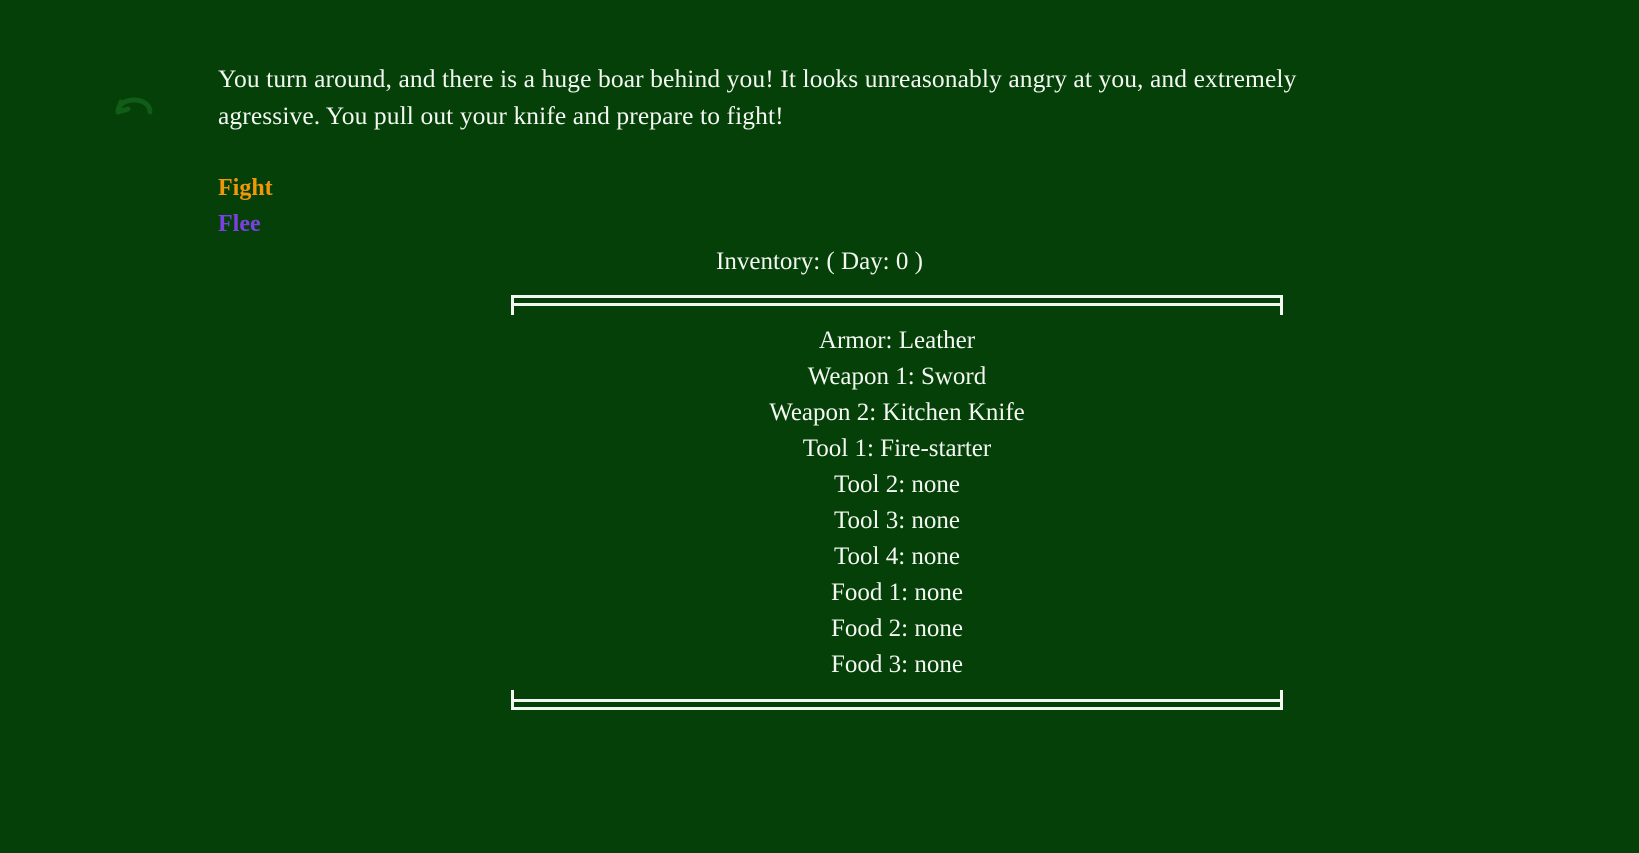 The width and height of the screenshot is (1639, 853). Describe the element at coordinates (897, 305) in the screenshot. I see `inventory-top-rule` at that location.